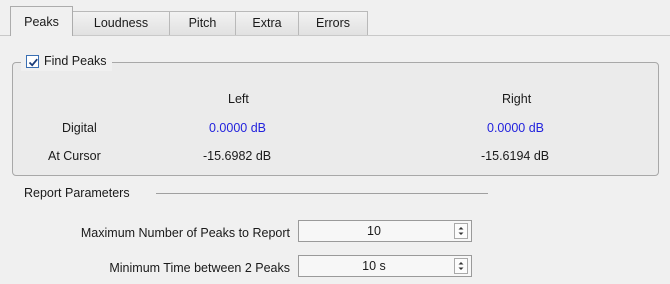 This screenshot has height=284, width=670. I want to click on tab-pitch: Pitch, so click(202, 23).